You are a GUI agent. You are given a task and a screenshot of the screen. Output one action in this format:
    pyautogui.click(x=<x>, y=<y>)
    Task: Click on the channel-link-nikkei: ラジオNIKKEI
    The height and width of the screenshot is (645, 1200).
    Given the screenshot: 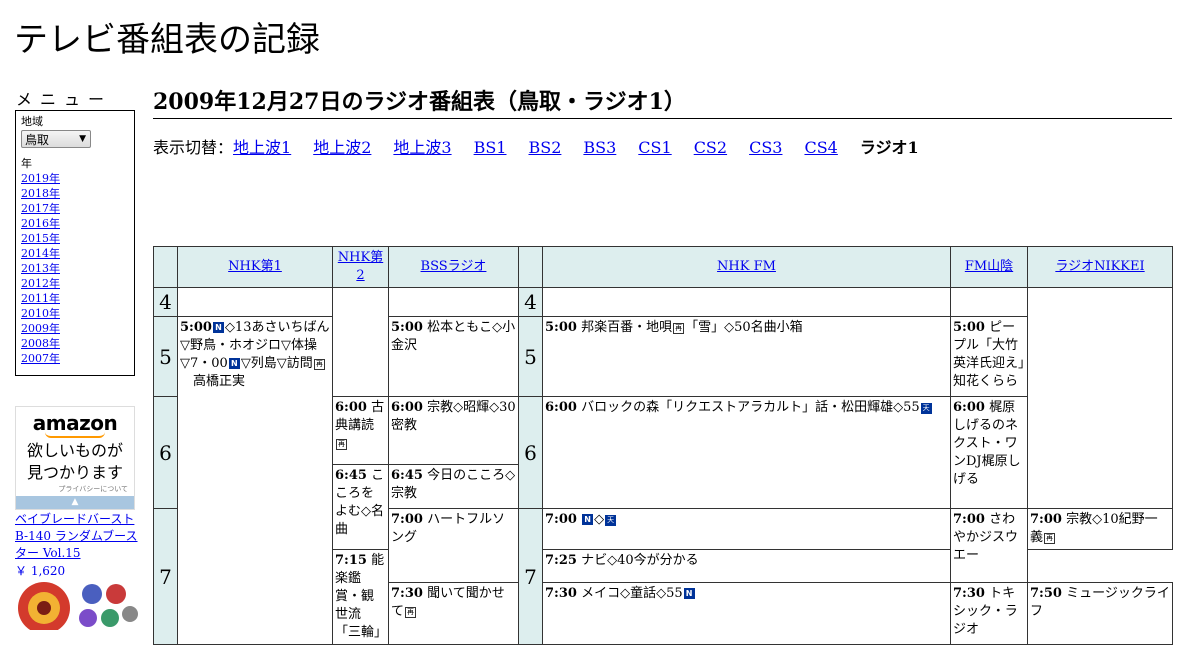 What is the action you would take?
    pyautogui.click(x=1099, y=266)
    